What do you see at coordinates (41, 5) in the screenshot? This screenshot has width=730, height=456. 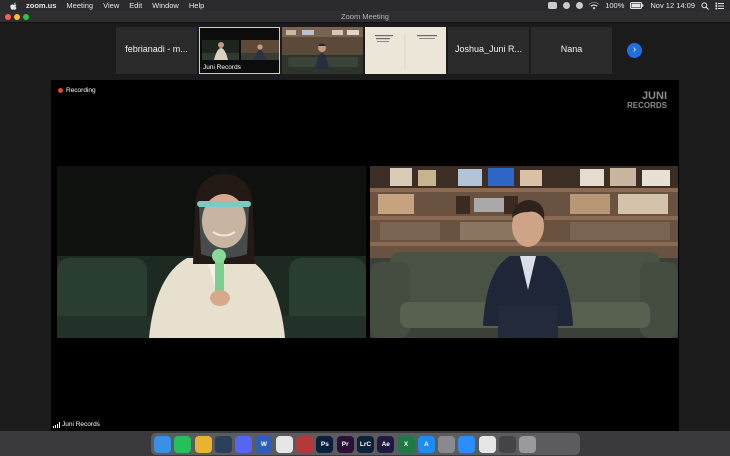 I see `menu-app-name: zoom.us` at bounding box center [41, 5].